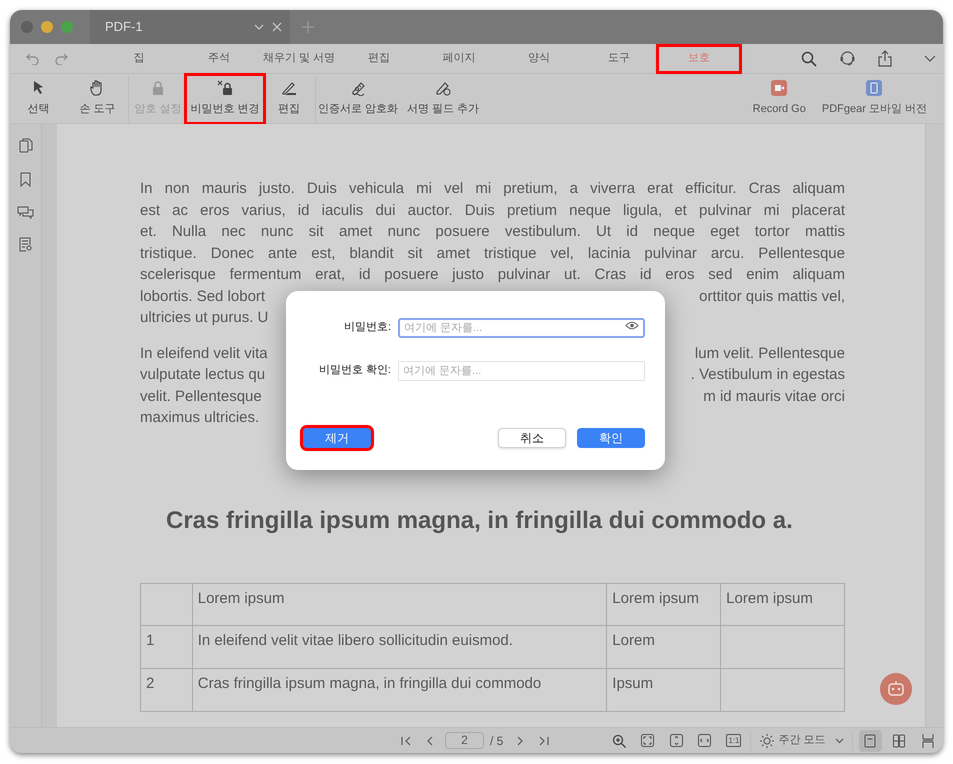 The width and height of the screenshot is (953, 764). I want to click on table-cell: 2, so click(166, 689).